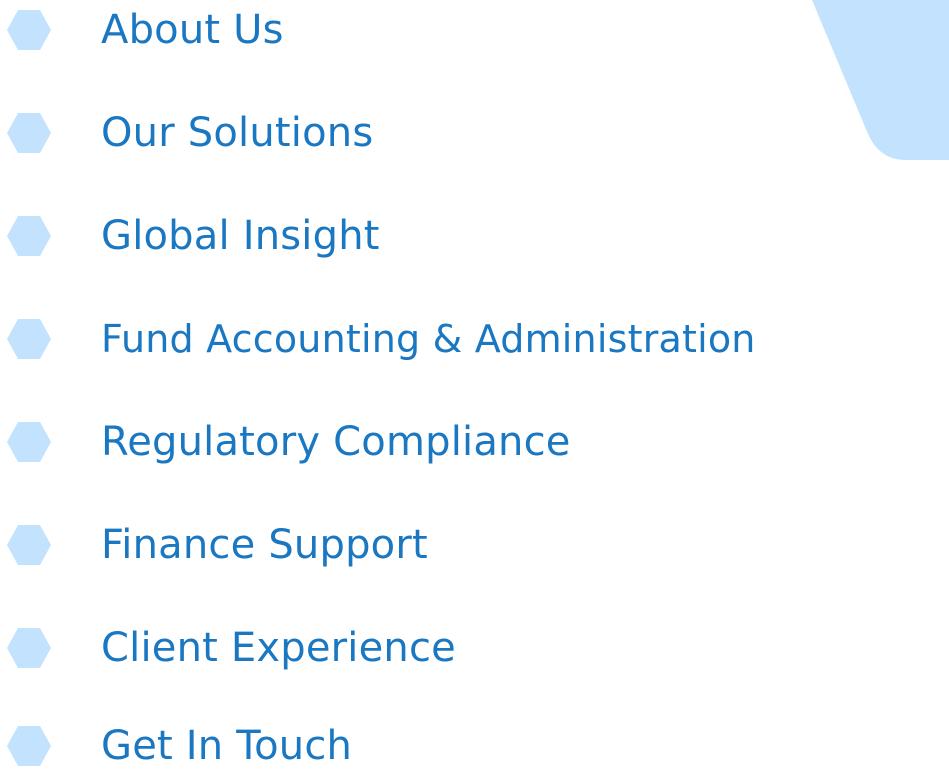  Describe the element at coordinates (240, 236) in the screenshot. I see `nav-item-label: Global Insight` at that location.